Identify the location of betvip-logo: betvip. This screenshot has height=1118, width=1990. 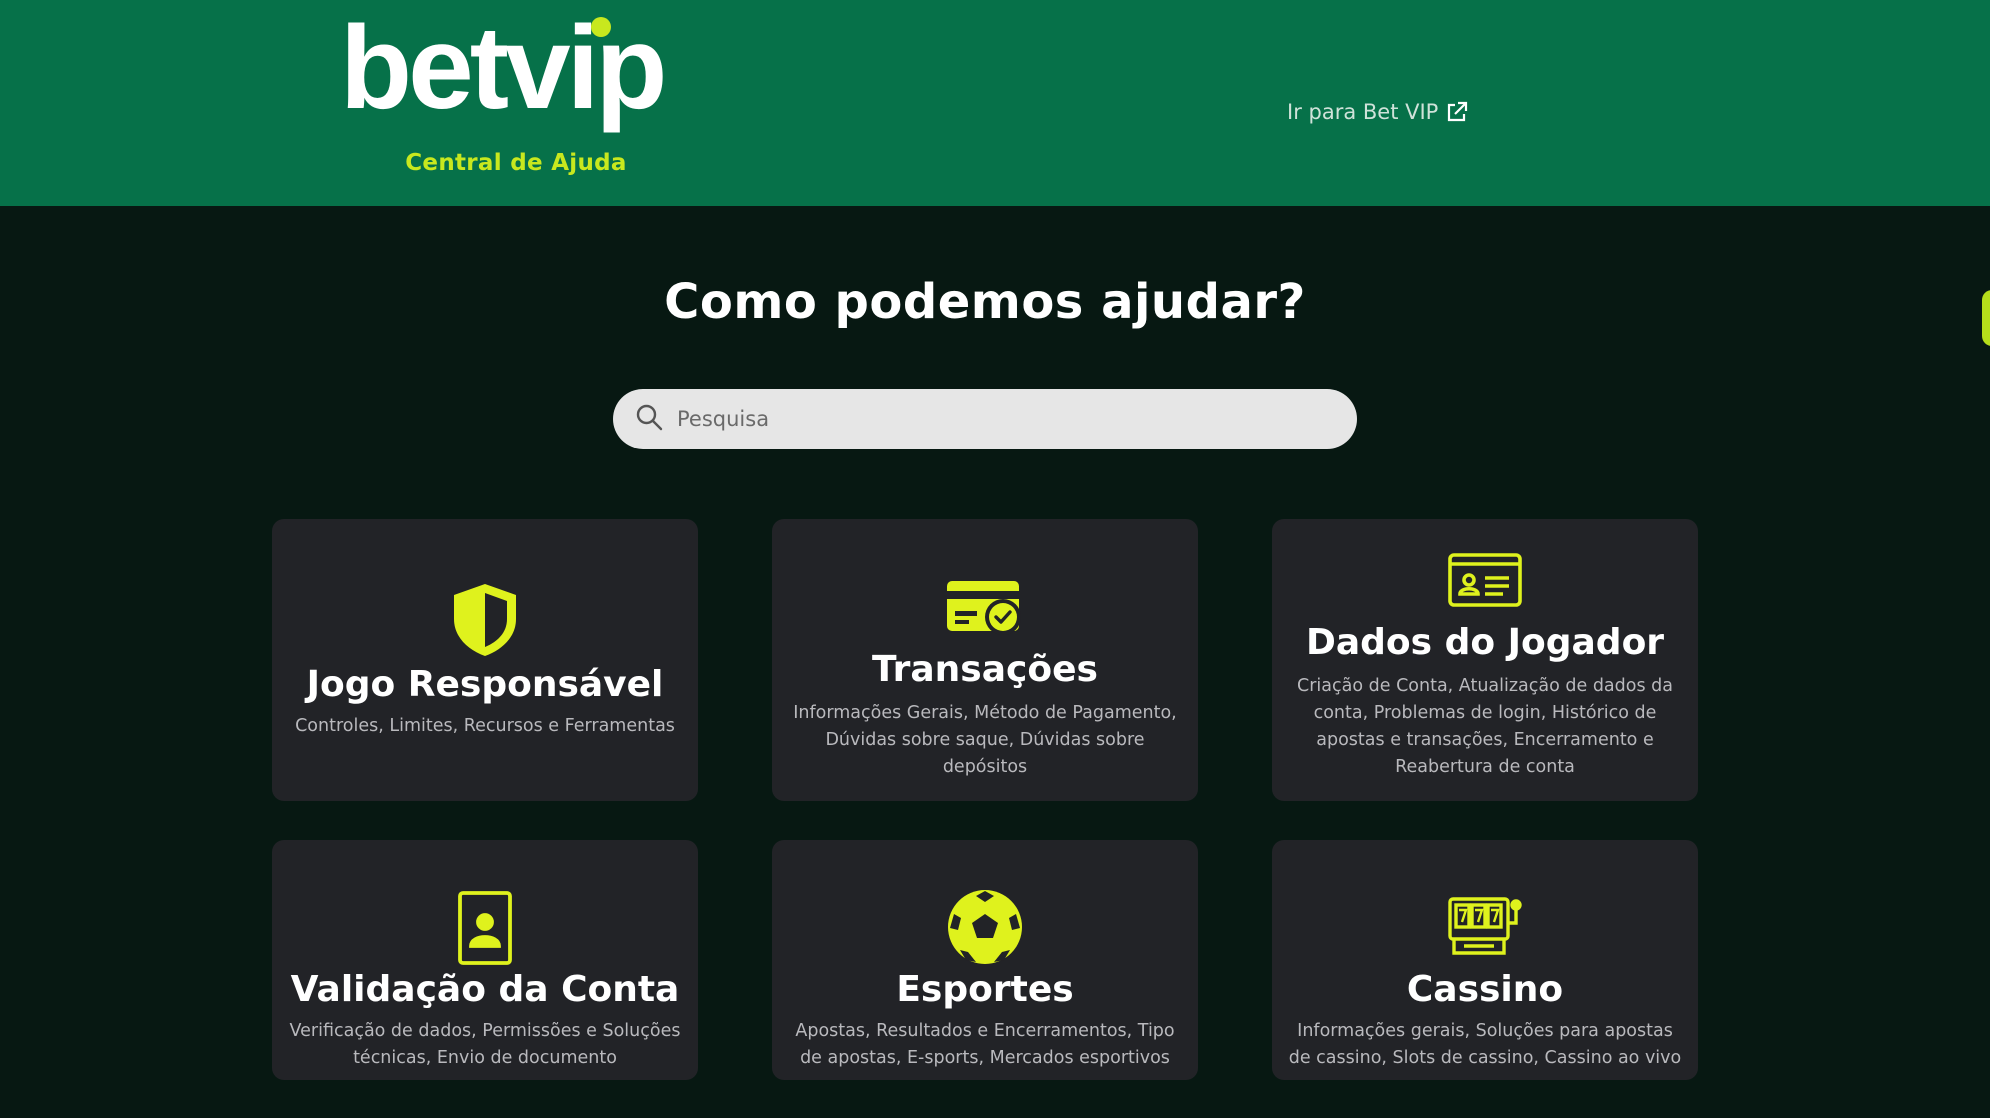
(517, 78).